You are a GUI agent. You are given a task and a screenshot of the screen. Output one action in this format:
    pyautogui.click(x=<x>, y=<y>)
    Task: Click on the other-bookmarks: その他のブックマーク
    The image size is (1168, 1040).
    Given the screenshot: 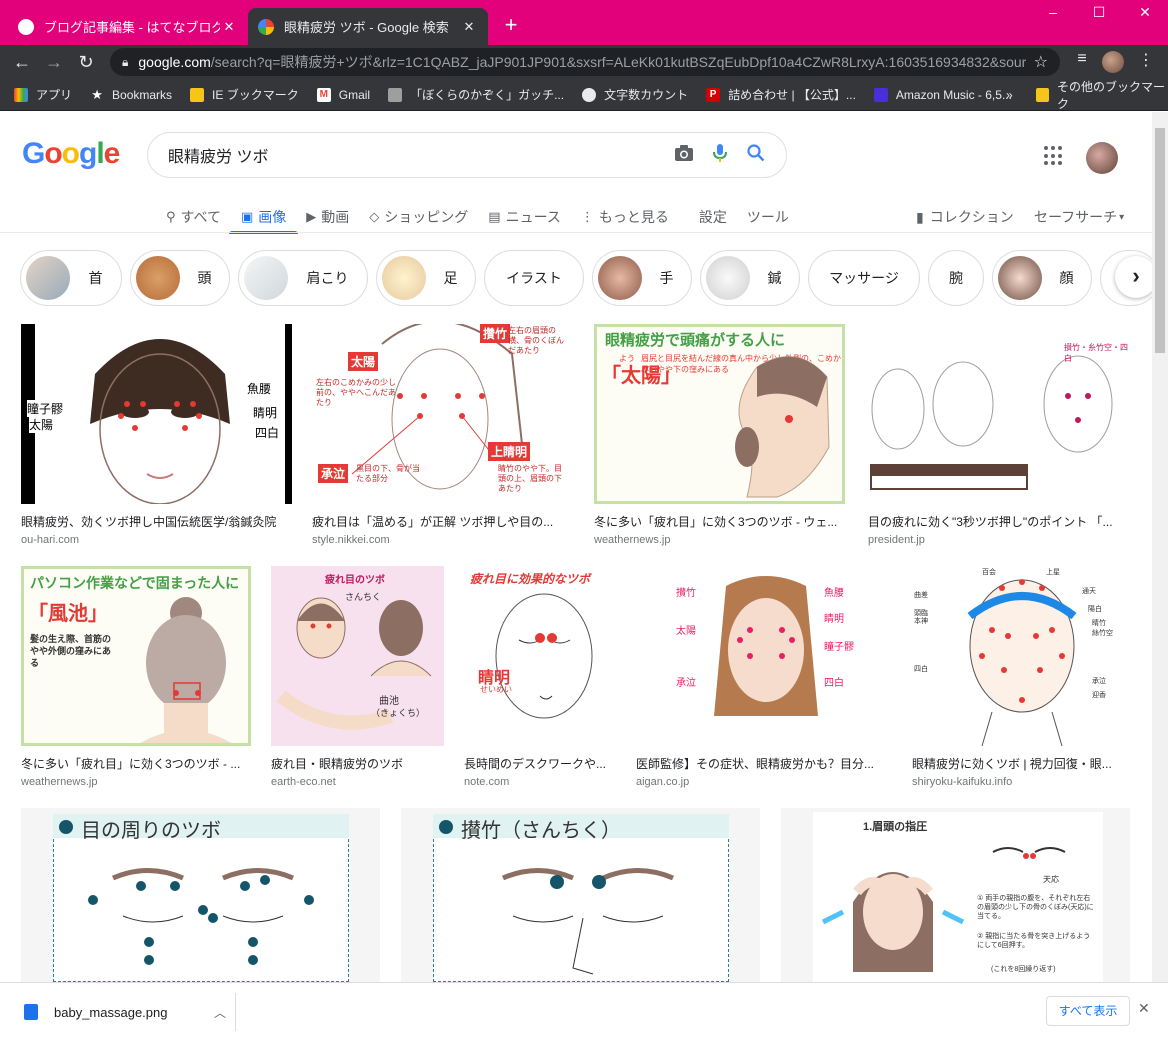 What is the action you would take?
    pyautogui.click(x=1102, y=95)
    